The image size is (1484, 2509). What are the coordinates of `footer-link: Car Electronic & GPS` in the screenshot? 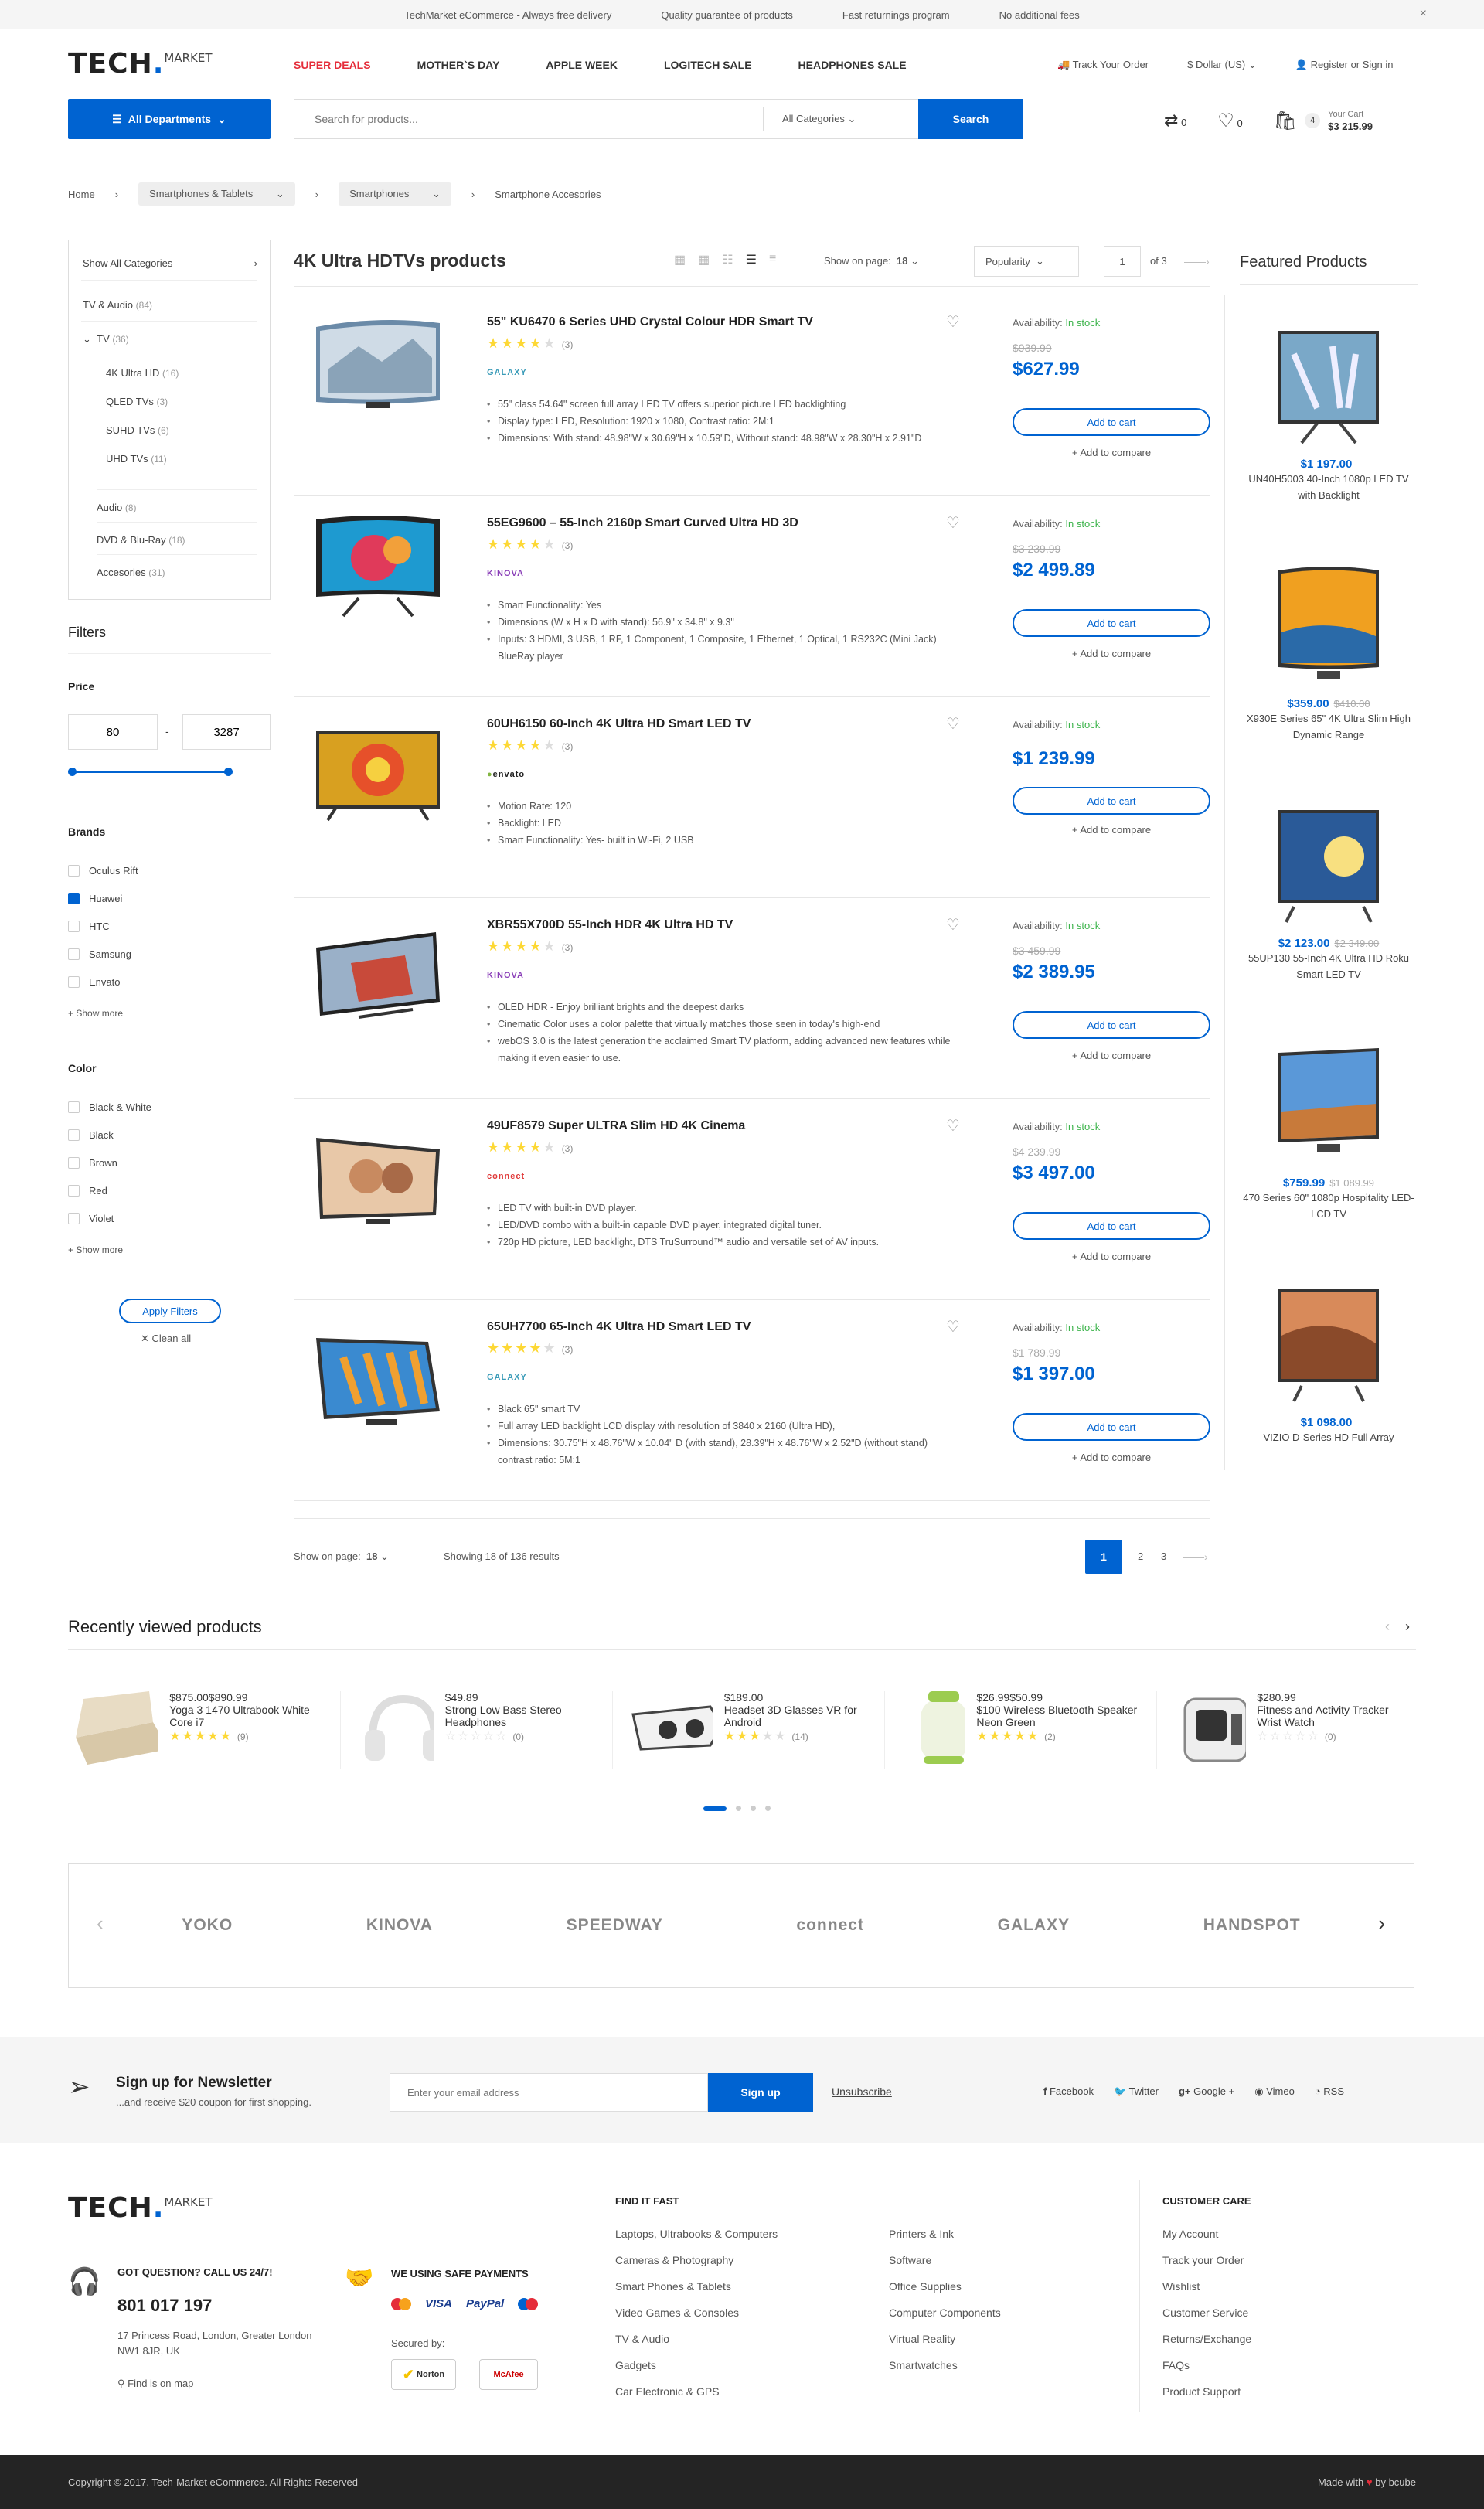 It's located at (696, 2398).